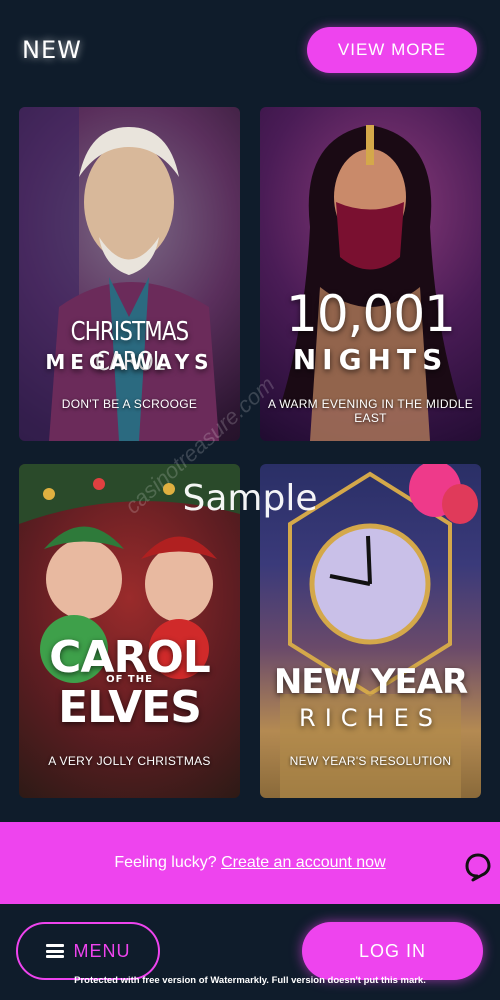  Describe the element at coordinates (250, 50) in the screenshot. I see `header: NEW VIEW MORE` at that location.